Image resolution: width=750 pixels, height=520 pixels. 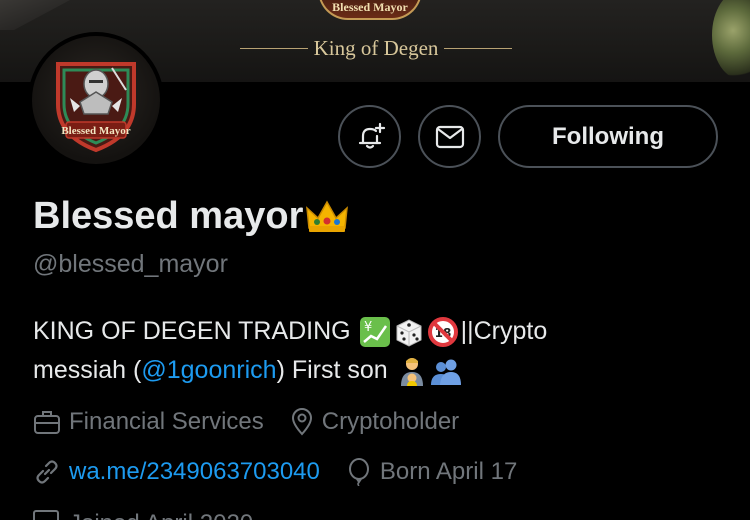 I want to click on profile-website-link: wa.me/2349063703040, so click(x=194, y=472).